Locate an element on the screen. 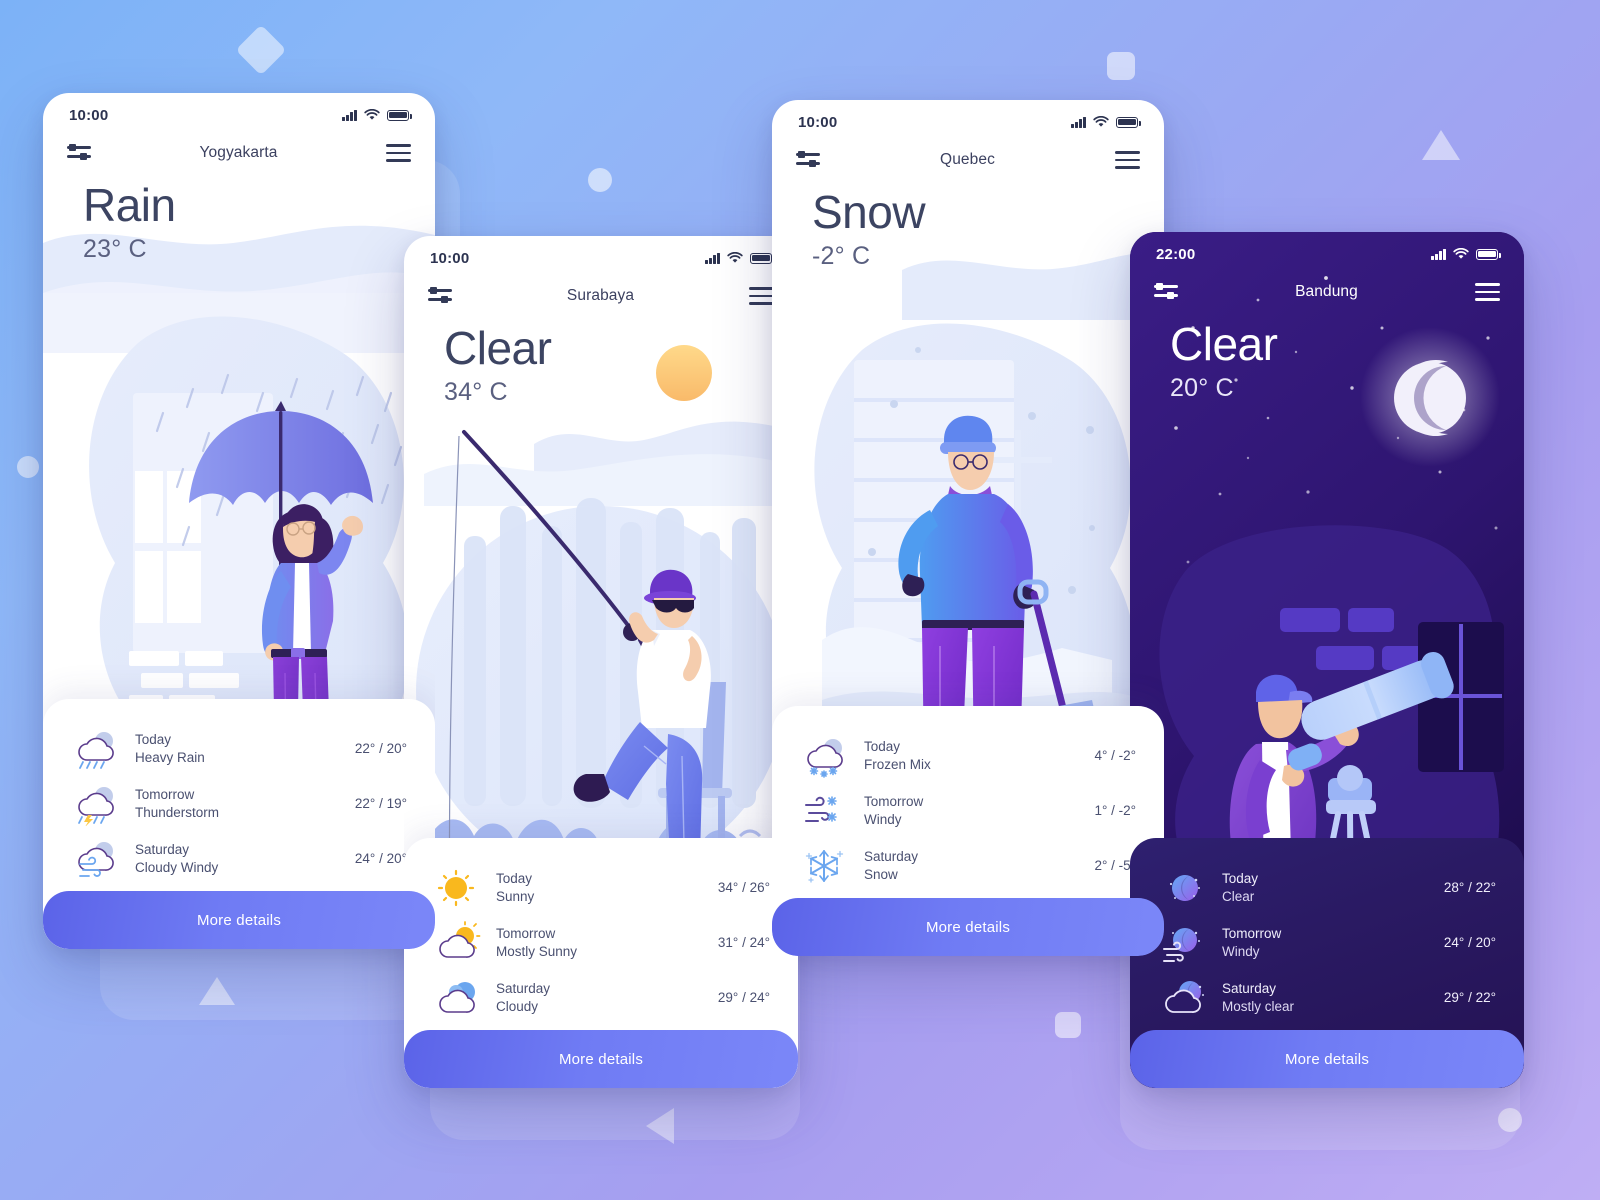  forecast-desc: Frozen Mix is located at coordinates (897, 764).